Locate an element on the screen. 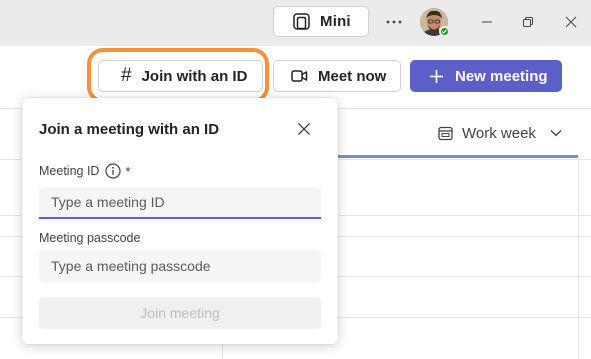  meeting-passcode-input is located at coordinates (180, 266).